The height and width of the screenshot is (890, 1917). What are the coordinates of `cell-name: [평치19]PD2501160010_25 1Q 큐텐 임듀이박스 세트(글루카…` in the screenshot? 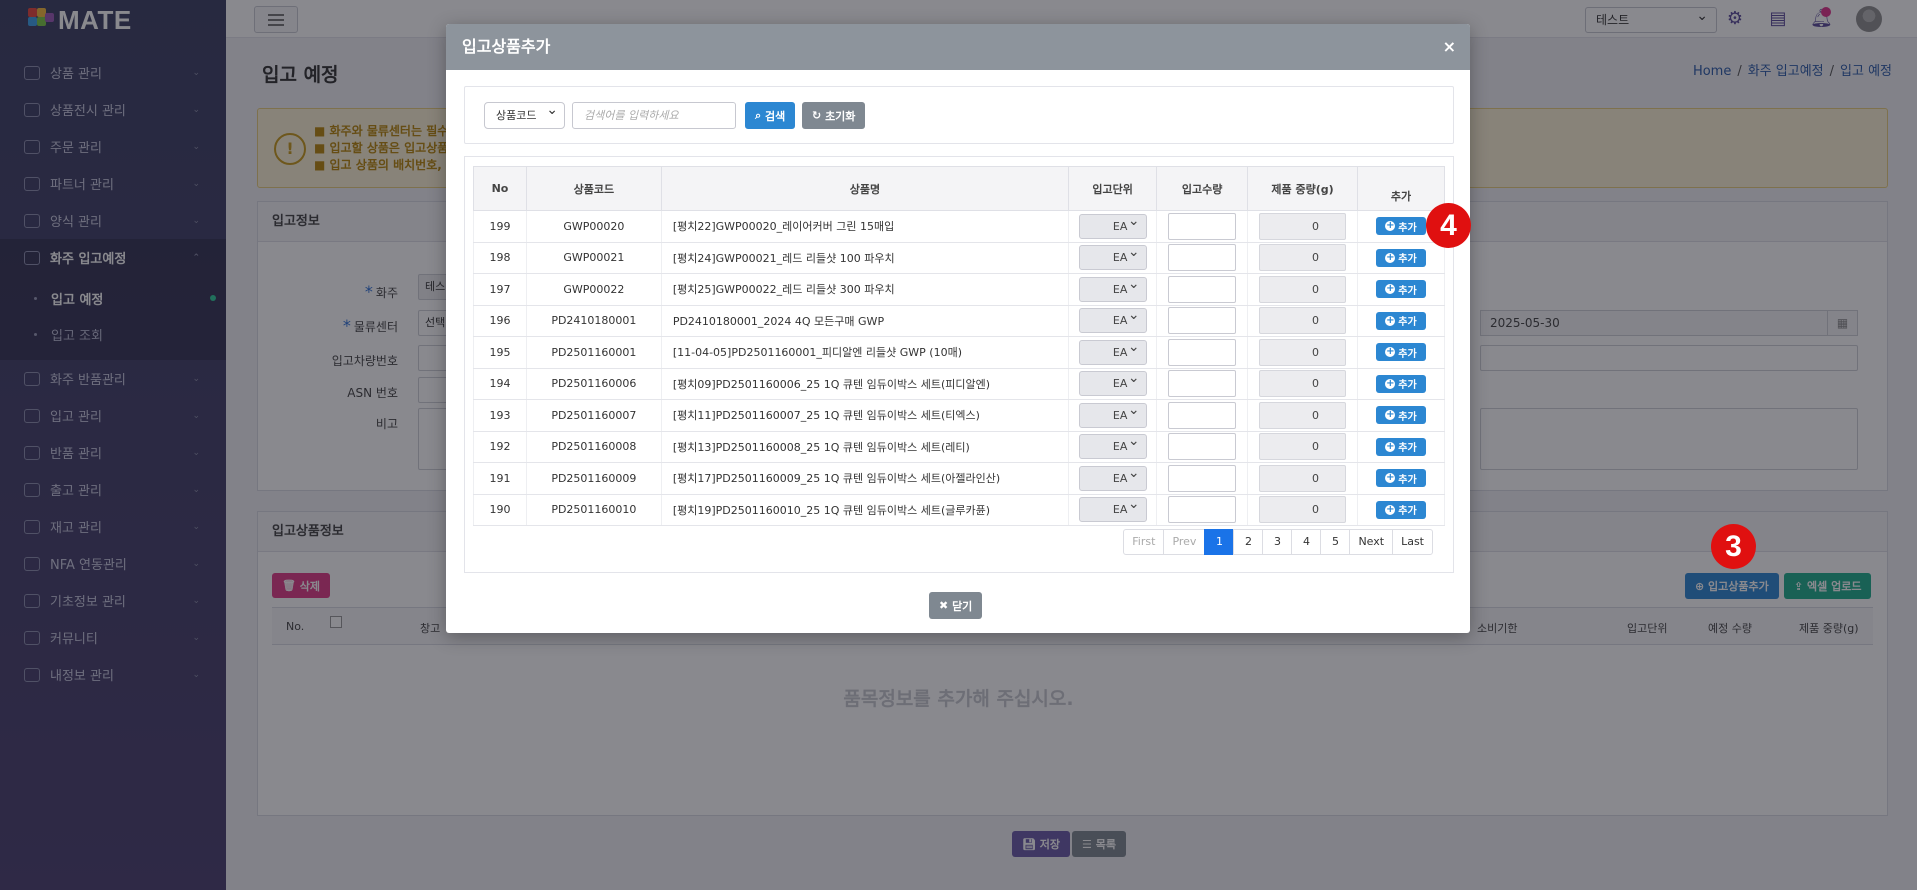 It's located at (865, 510).